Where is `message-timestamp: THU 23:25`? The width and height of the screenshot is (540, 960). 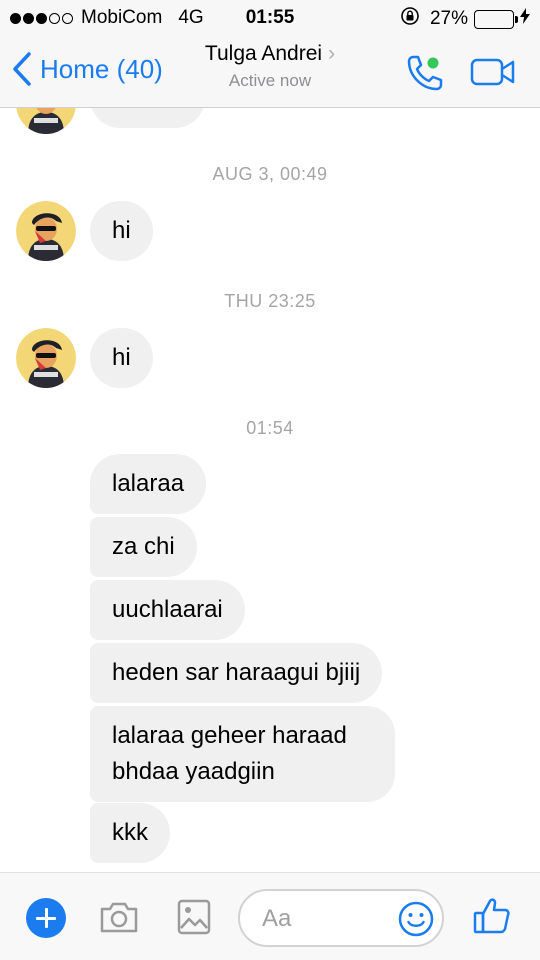
message-timestamp: THU 23:25 is located at coordinates (270, 301).